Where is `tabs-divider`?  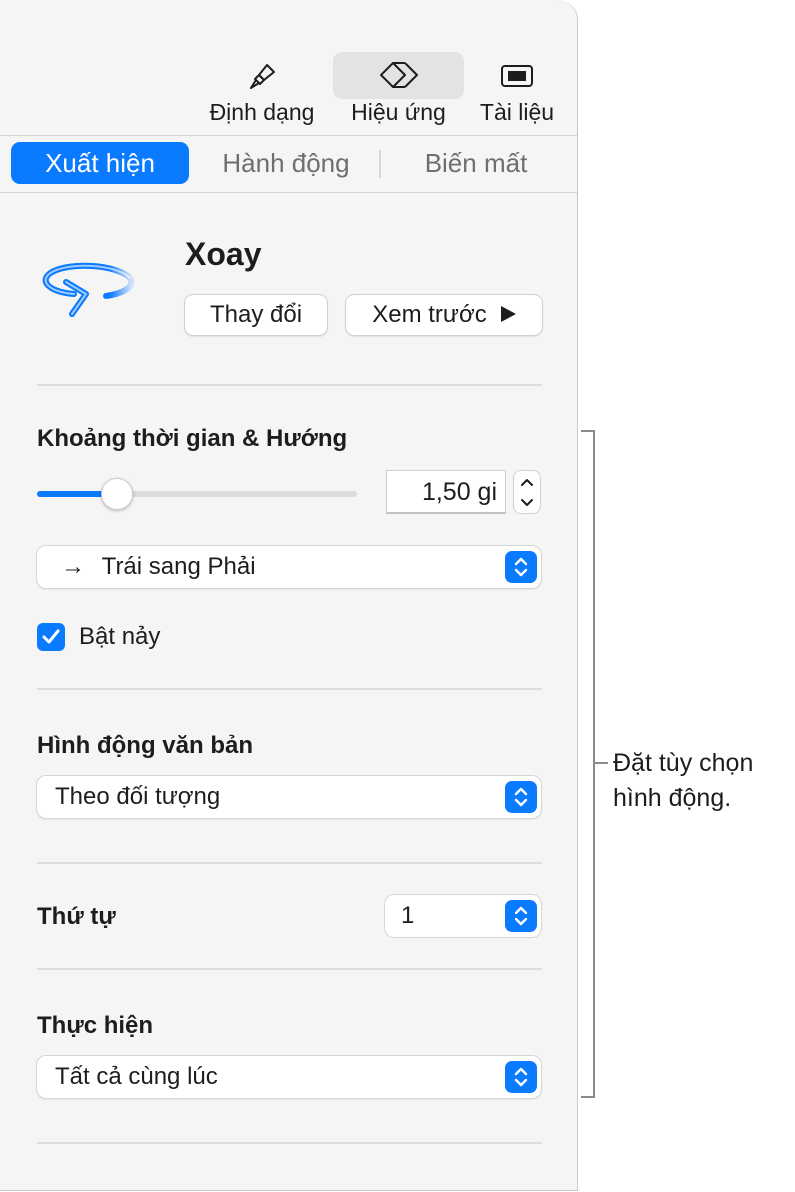
tabs-divider is located at coordinates (288, 192).